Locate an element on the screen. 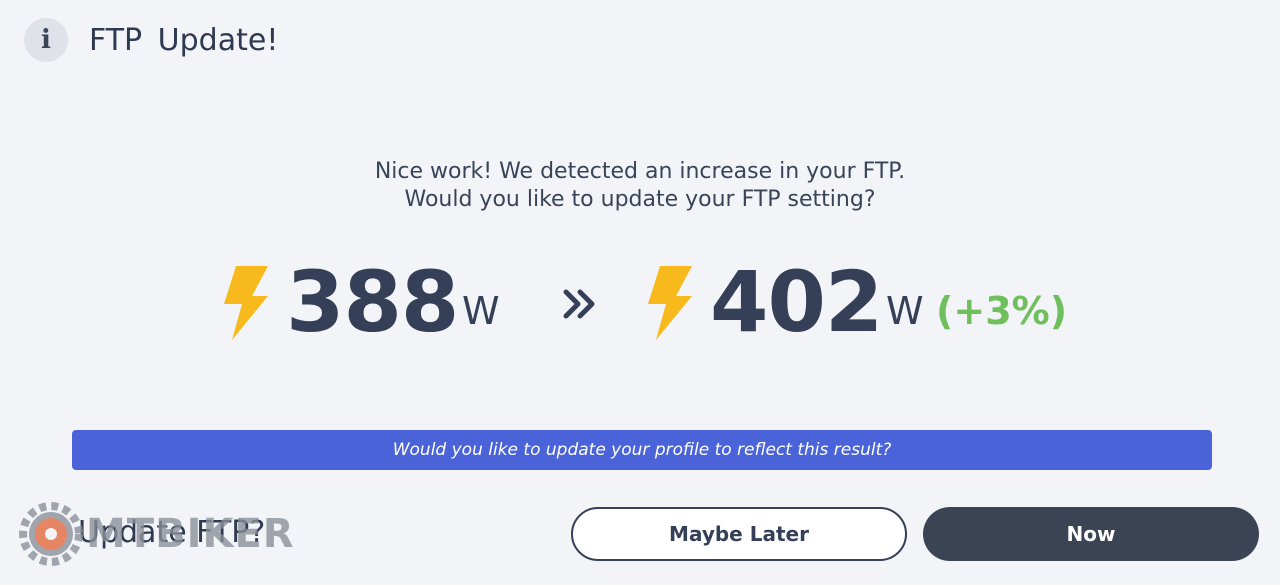 The height and width of the screenshot is (585, 1280). maybe-later-button: Maybe Later is located at coordinates (739, 534).